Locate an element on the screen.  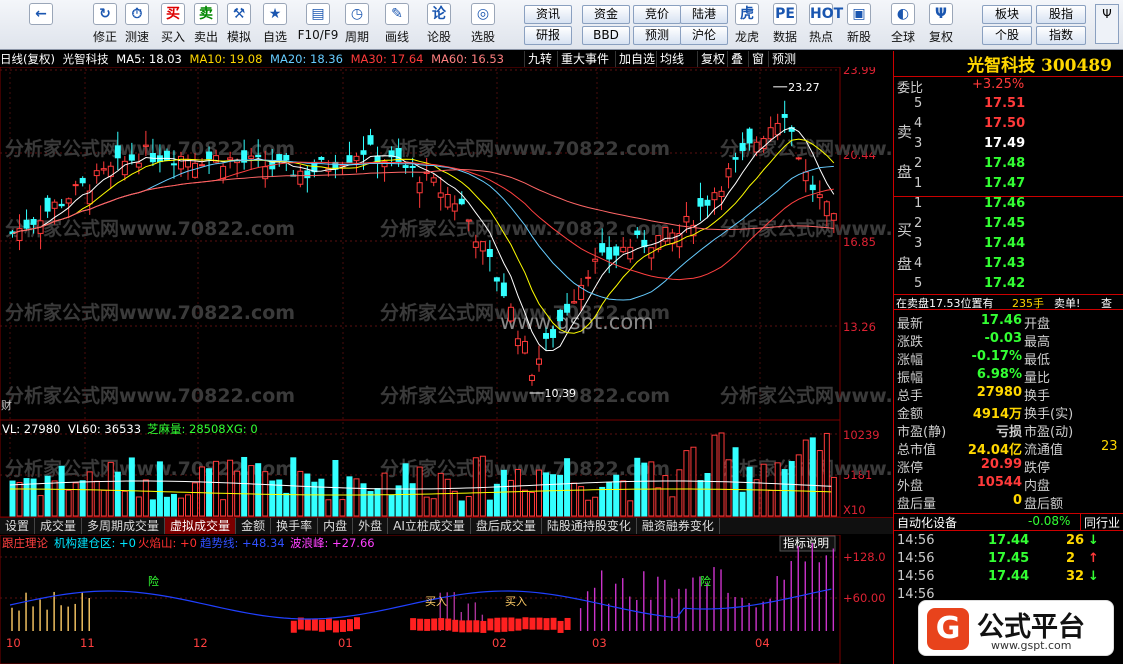
volume-tab-5: 换手率 is located at coordinates (294, 526).